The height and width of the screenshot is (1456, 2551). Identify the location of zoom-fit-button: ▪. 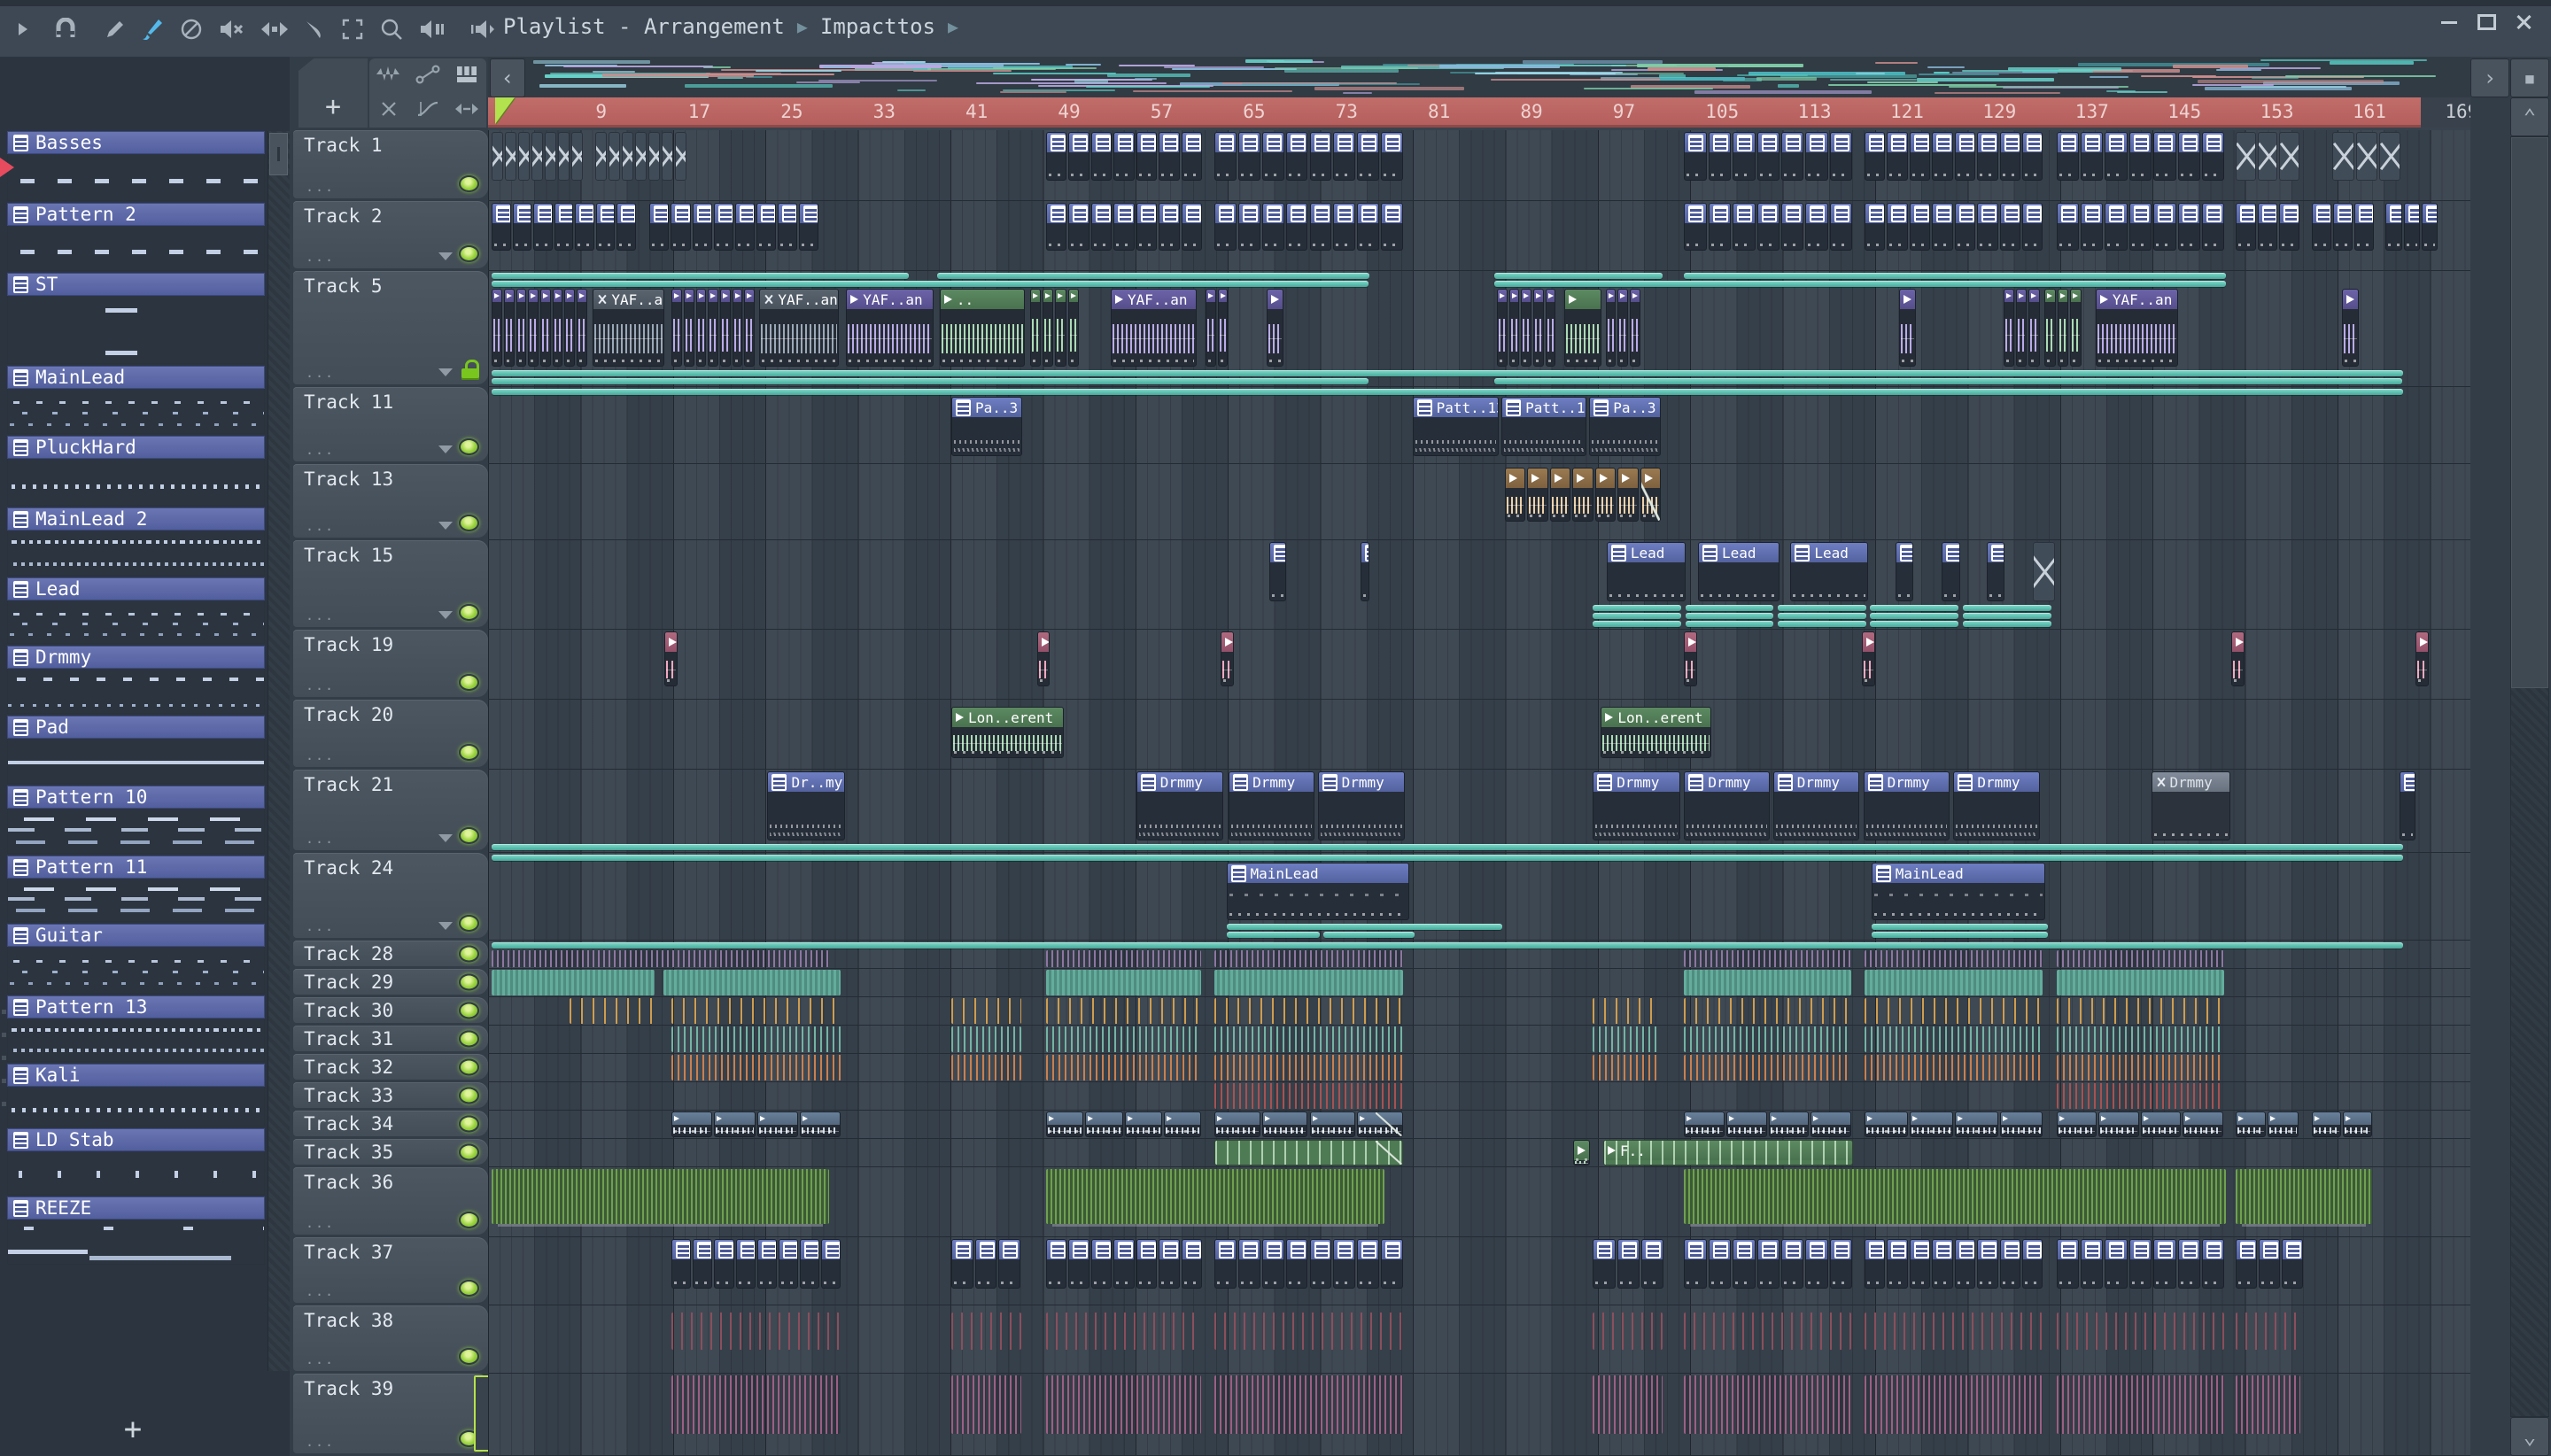
(2530, 77).